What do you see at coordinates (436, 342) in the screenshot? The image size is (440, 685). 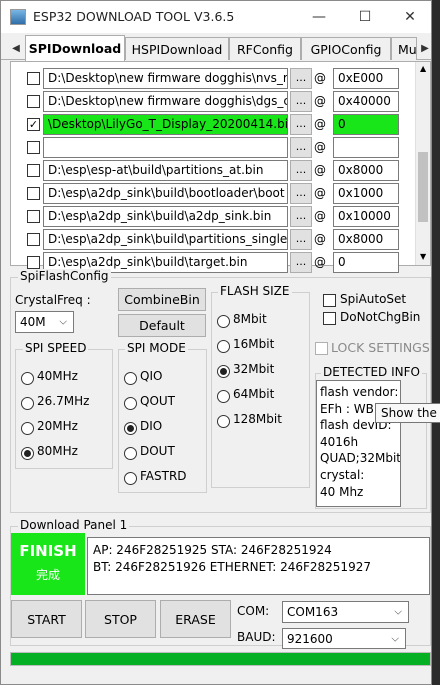 I see `background-desktop` at bounding box center [436, 342].